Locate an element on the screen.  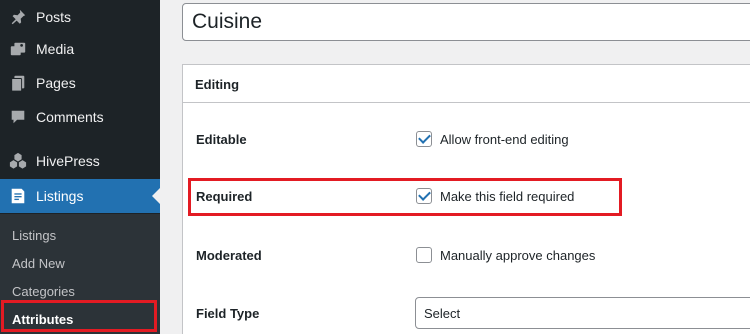
submenu-item-categories: Categories is located at coordinates (43, 291).